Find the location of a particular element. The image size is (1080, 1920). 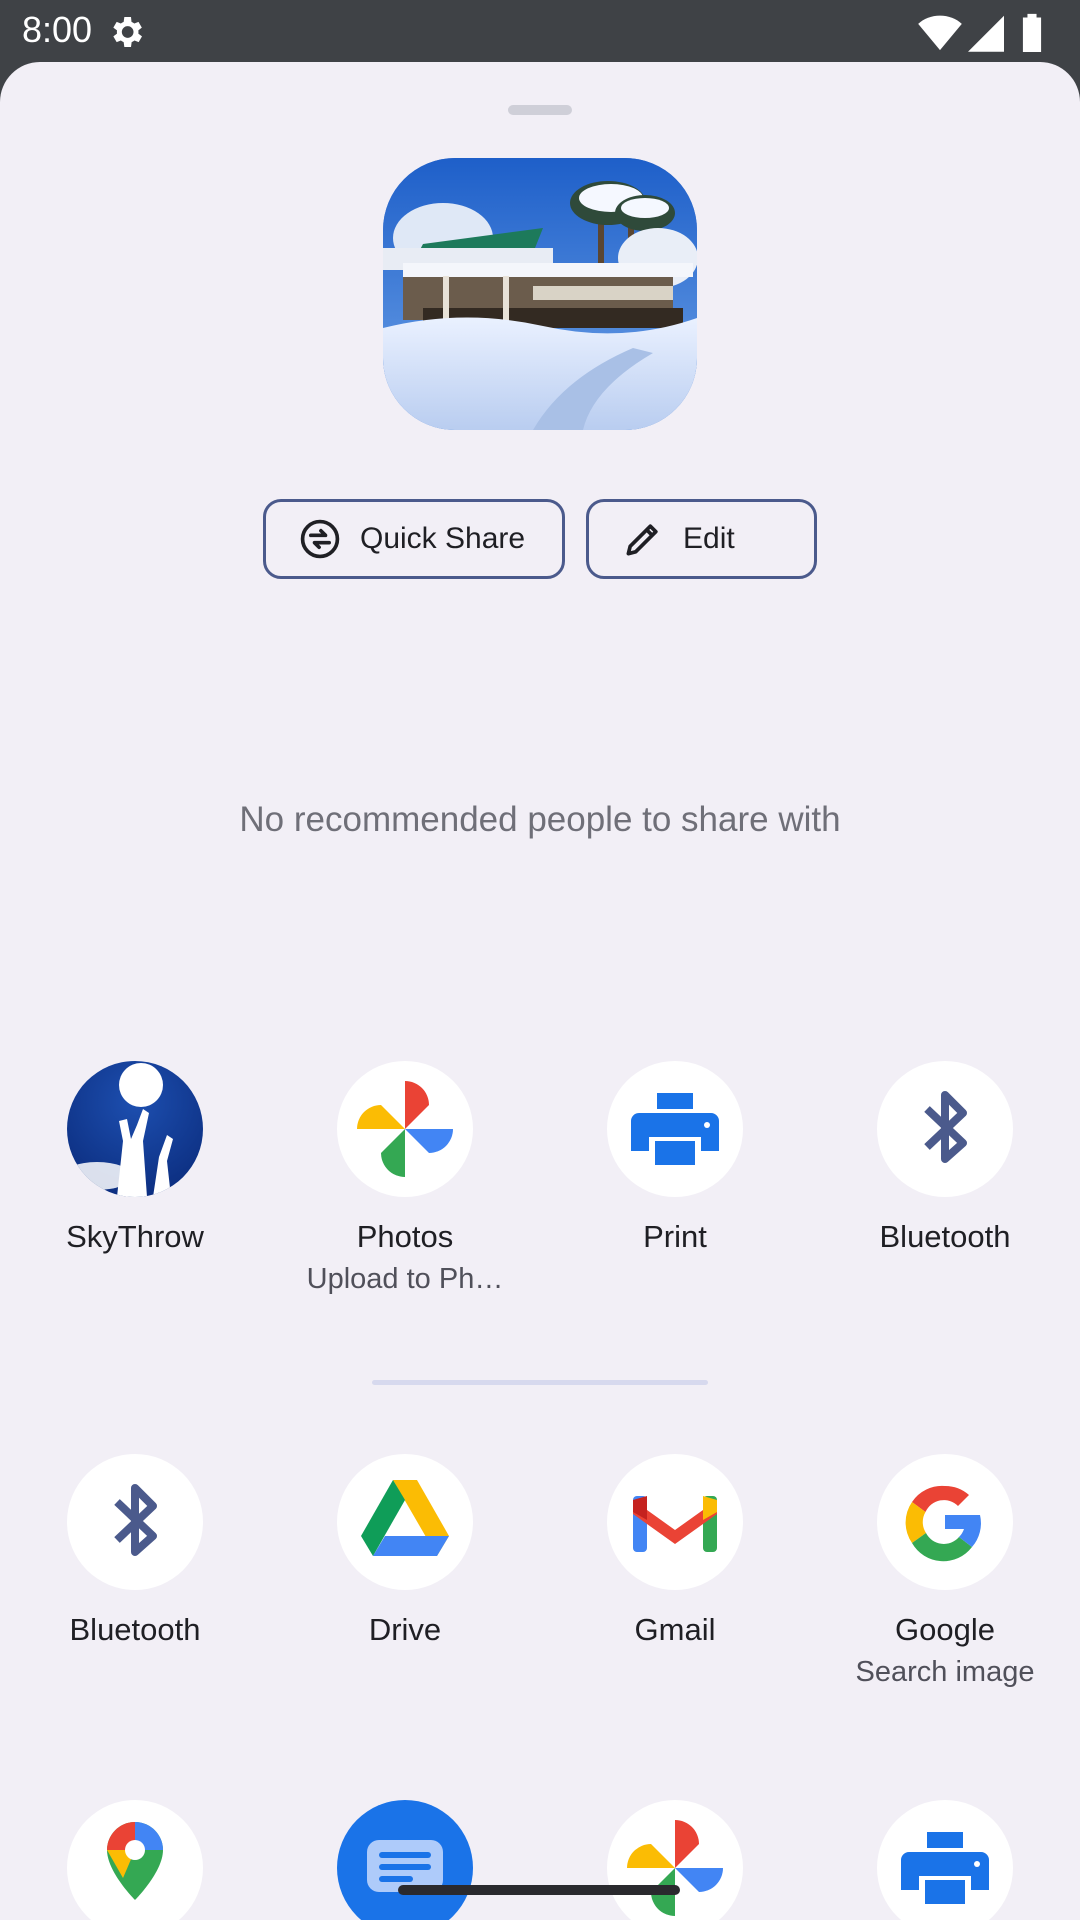

app-label: Drive is located at coordinates (405, 1629).